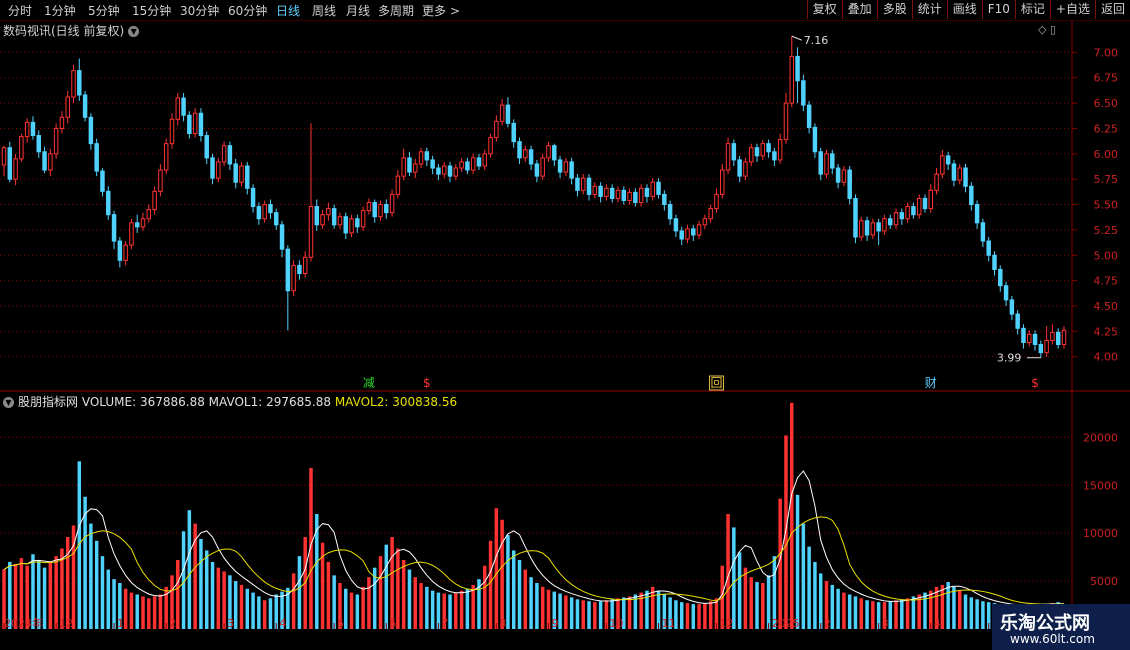 The height and width of the screenshot is (650, 1130). Describe the element at coordinates (288, 10) in the screenshot. I see `period-daily: 日线` at that location.